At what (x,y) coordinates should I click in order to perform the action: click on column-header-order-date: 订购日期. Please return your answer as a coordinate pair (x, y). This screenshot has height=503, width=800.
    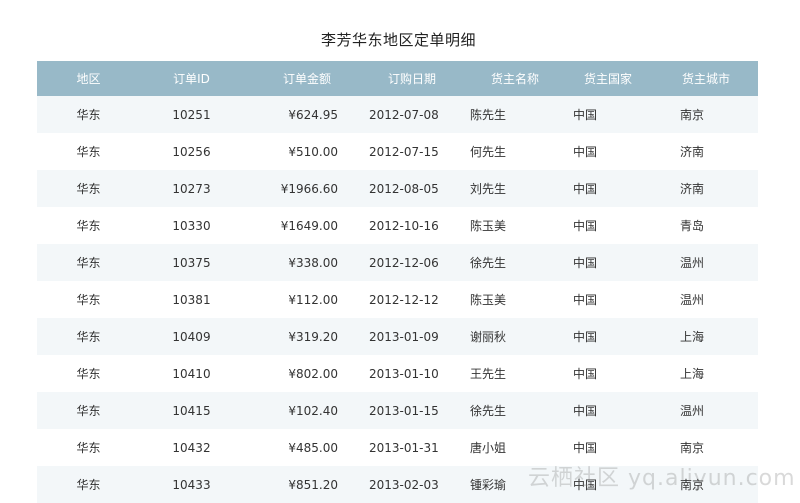
    Looking at the image, I should click on (407, 78).